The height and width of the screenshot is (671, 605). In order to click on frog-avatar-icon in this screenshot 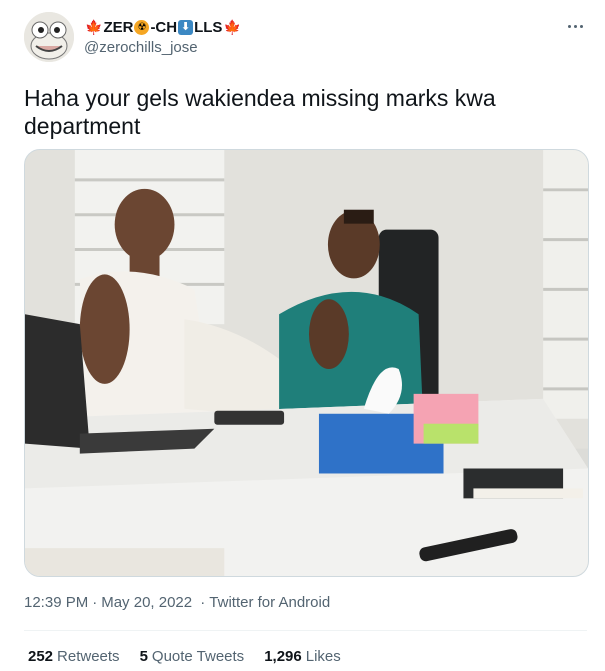, I will do `click(49, 37)`.